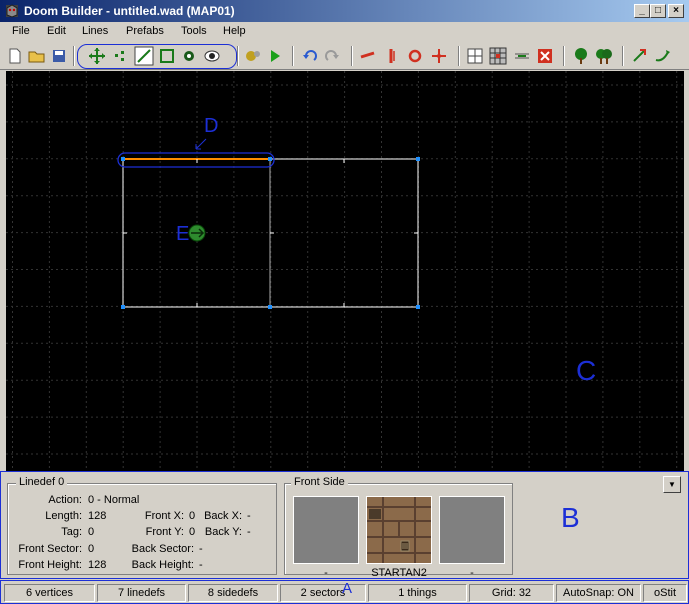 This screenshot has height=604, width=689. I want to click on stitch-icon, so click(640, 56).